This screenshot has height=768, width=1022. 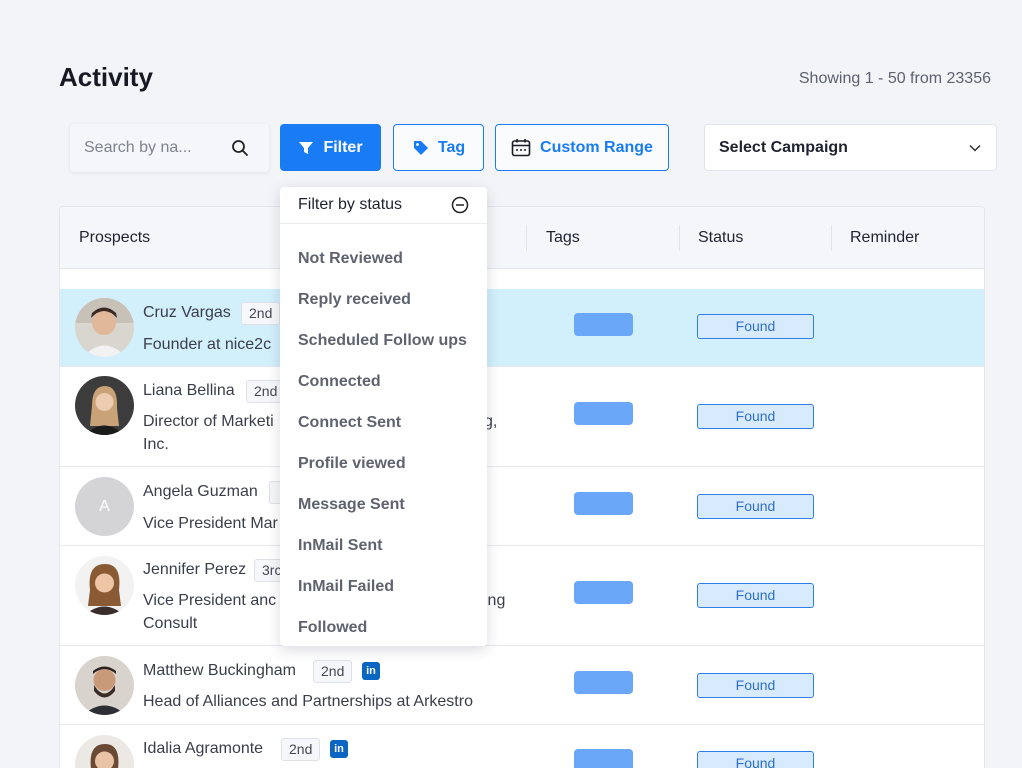 I want to click on filter-option-inmail-sent: InMail Sent, so click(x=340, y=546).